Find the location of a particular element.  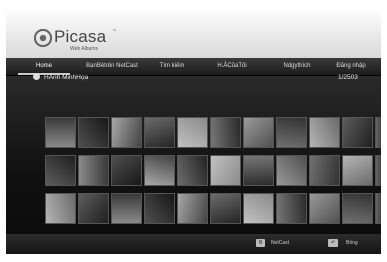

picasa-logo-icon is located at coordinates (43, 38).